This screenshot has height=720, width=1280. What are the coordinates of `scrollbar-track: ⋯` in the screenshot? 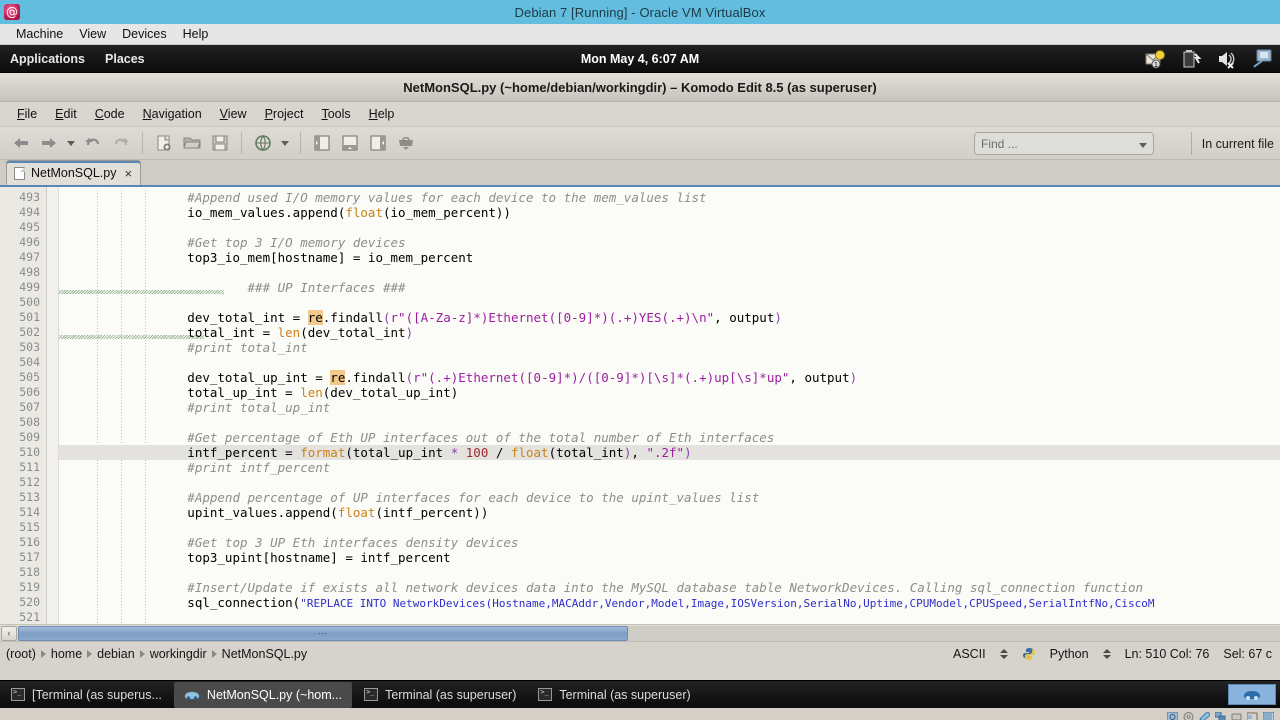 It's located at (649, 633).